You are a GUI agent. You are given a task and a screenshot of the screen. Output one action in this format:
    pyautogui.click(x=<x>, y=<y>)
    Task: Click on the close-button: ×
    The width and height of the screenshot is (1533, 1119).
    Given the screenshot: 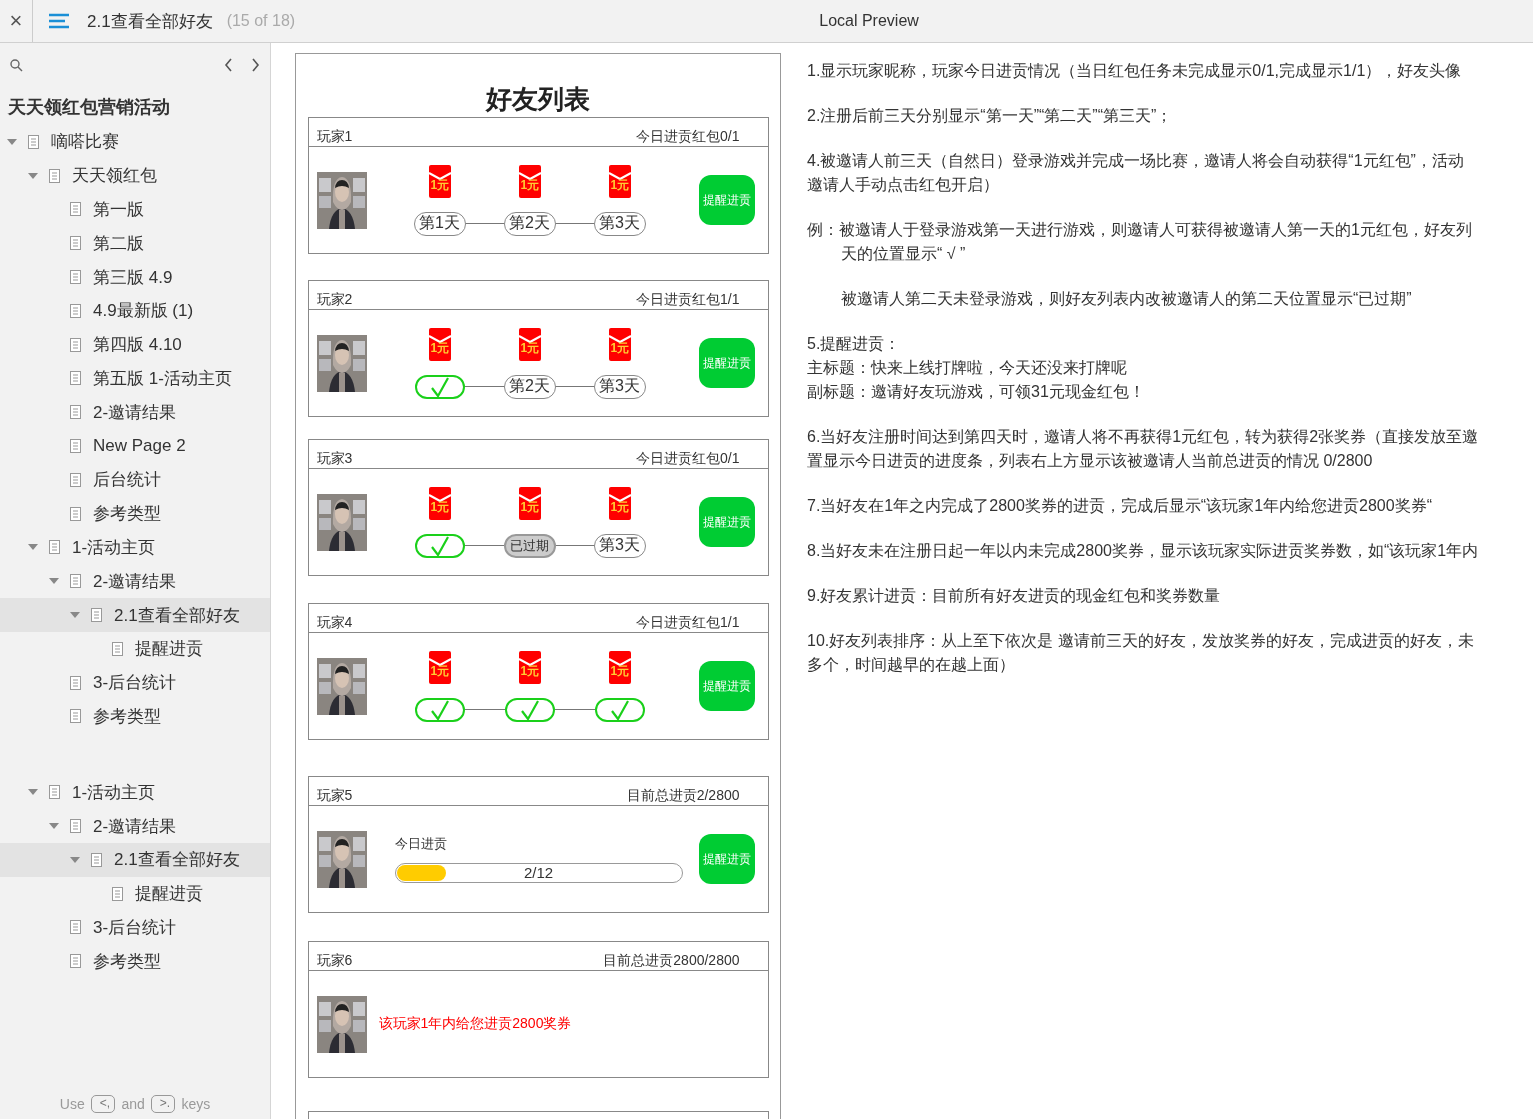 What is the action you would take?
    pyautogui.click(x=16, y=21)
    